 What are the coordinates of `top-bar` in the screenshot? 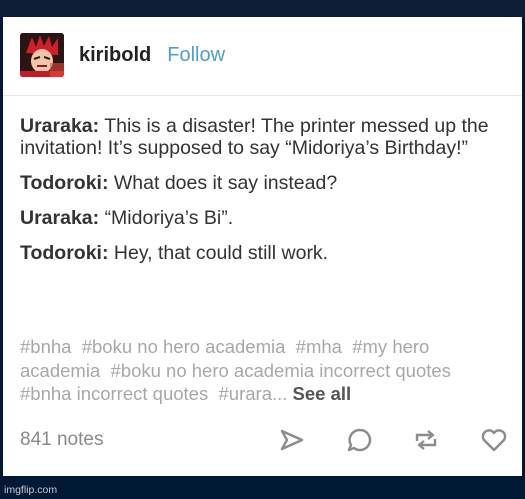 It's located at (262, 8).